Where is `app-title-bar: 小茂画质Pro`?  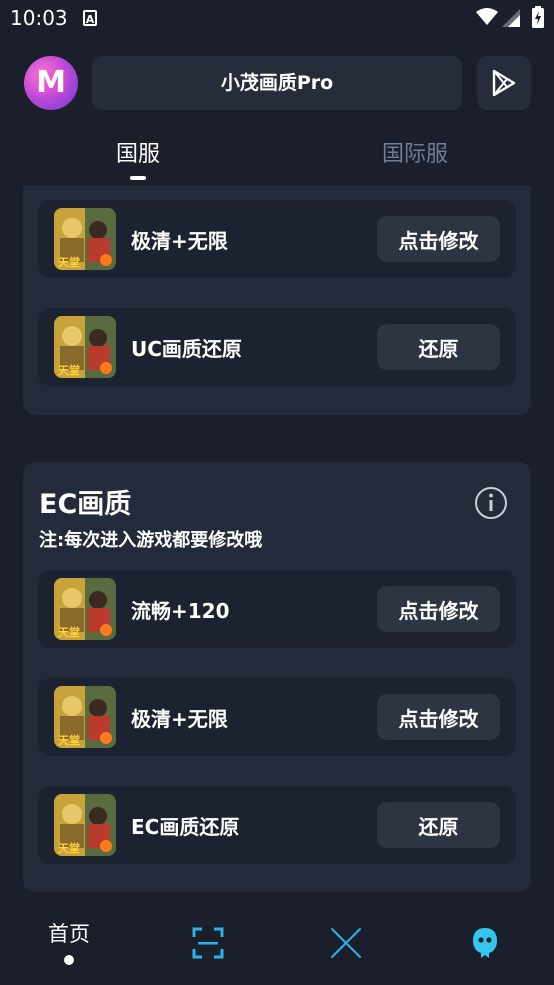
app-title-bar: 小茂画质Pro is located at coordinates (277, 83).